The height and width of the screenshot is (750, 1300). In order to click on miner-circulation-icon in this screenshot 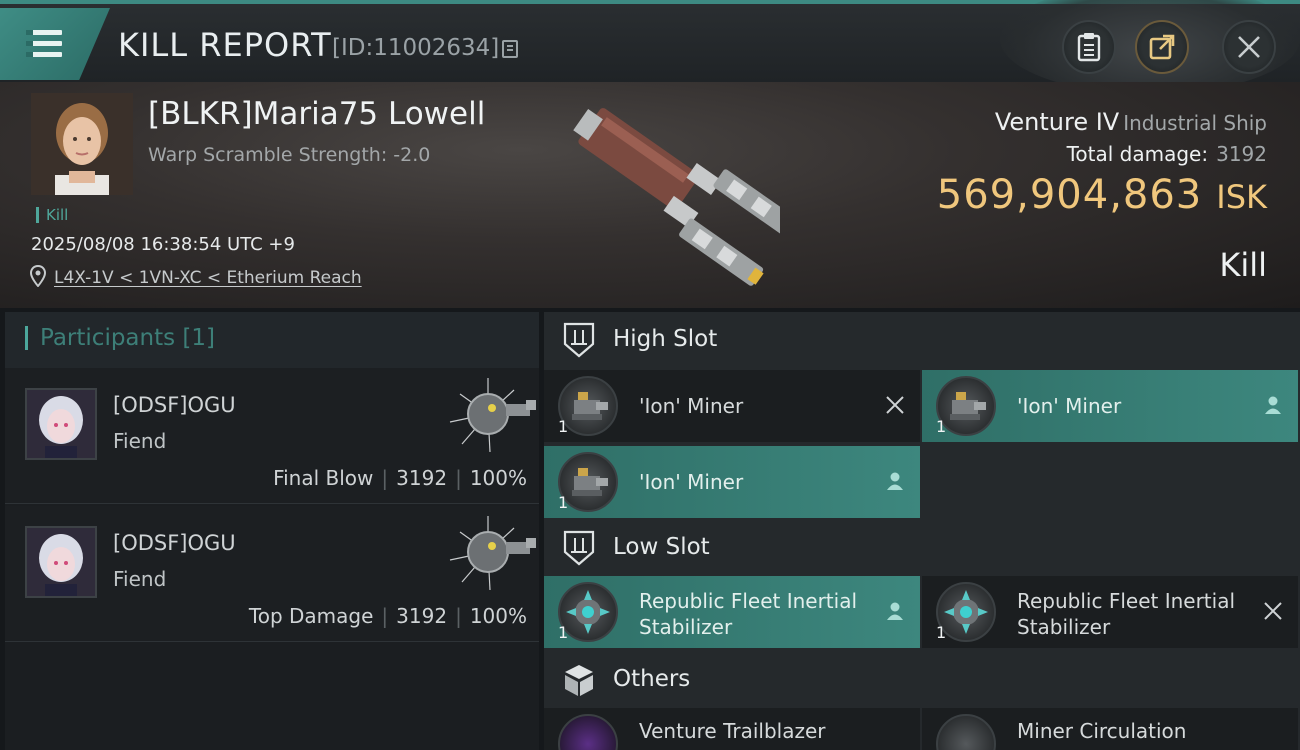, I will do `click(966, 732)`.